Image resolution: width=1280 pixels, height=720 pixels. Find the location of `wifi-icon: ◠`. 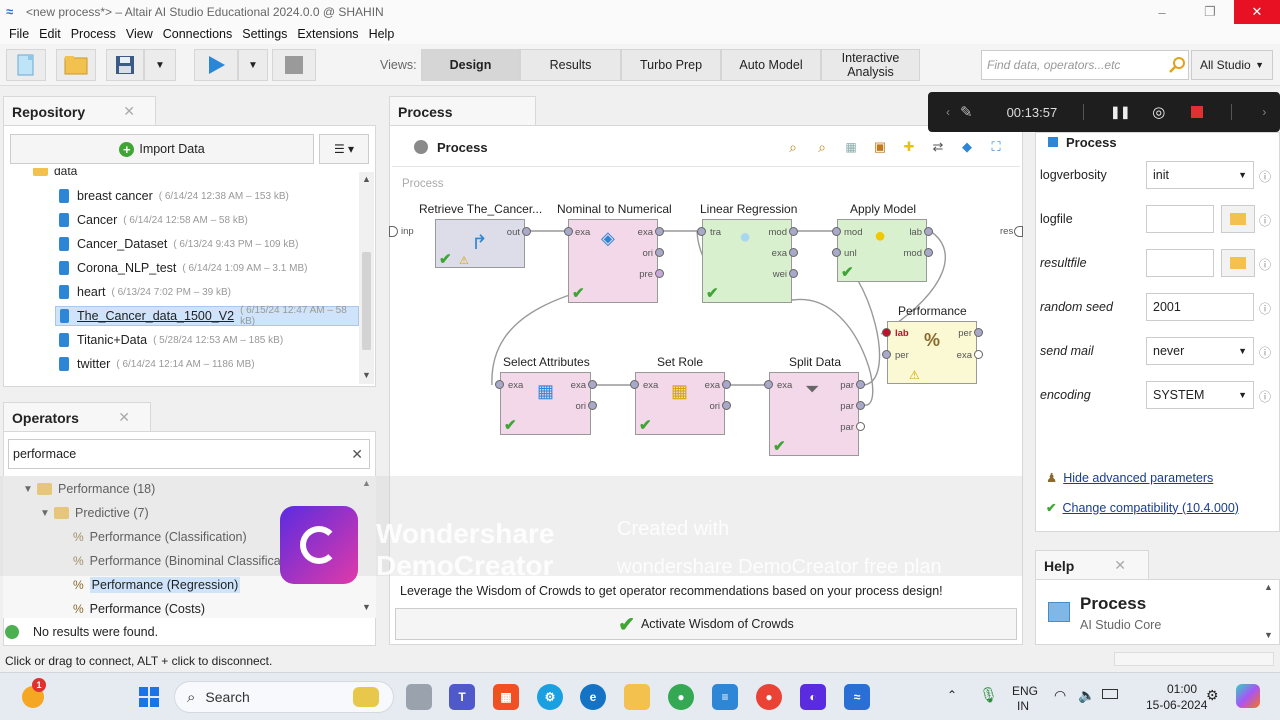

wifi-icon: ◠ is located at coordinates (1060, 695).